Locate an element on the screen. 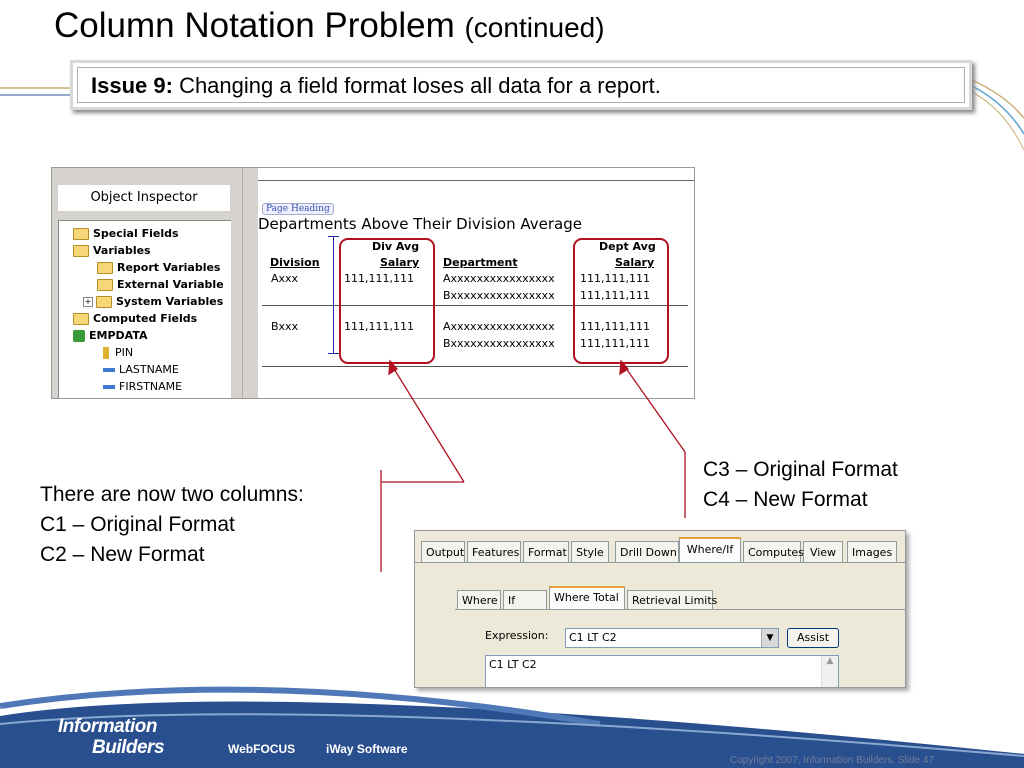  tab-features: Features is located at coordinates (494, 551).